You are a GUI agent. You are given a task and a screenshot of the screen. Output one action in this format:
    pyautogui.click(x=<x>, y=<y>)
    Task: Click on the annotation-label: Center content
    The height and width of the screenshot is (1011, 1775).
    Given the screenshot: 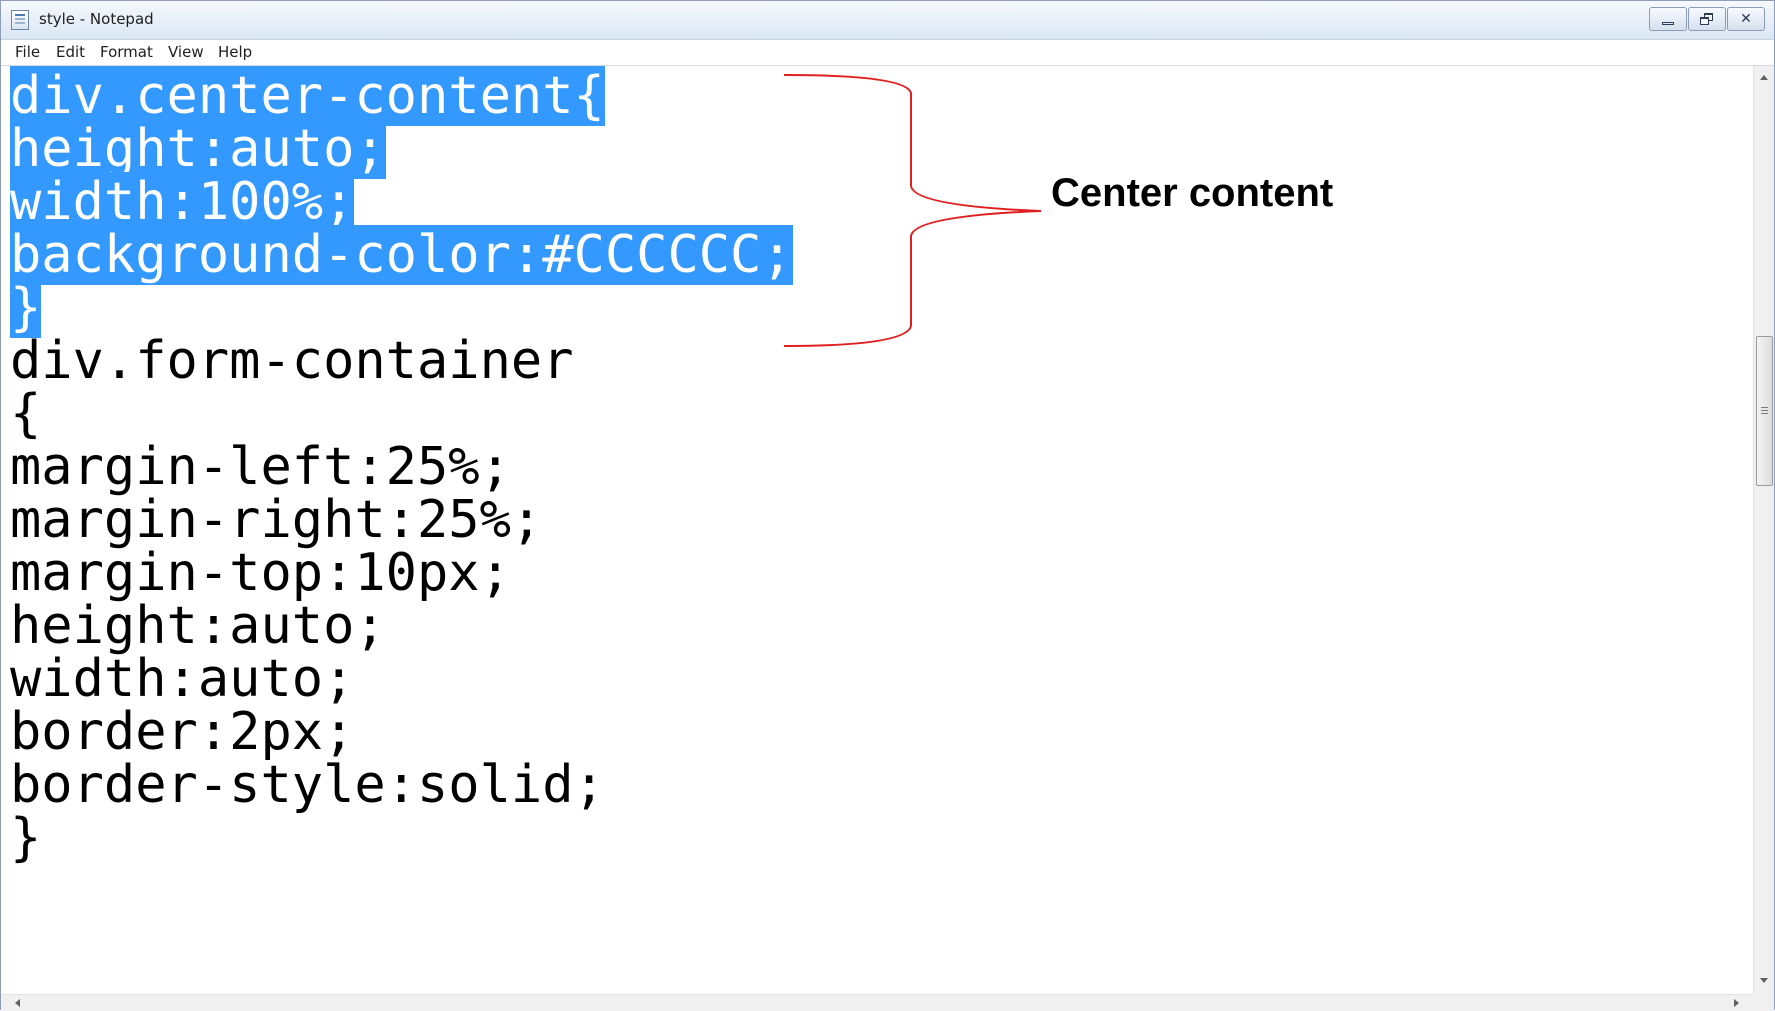 What is the action you would take?
    pyautogui.click(x=1192, y=193)
    